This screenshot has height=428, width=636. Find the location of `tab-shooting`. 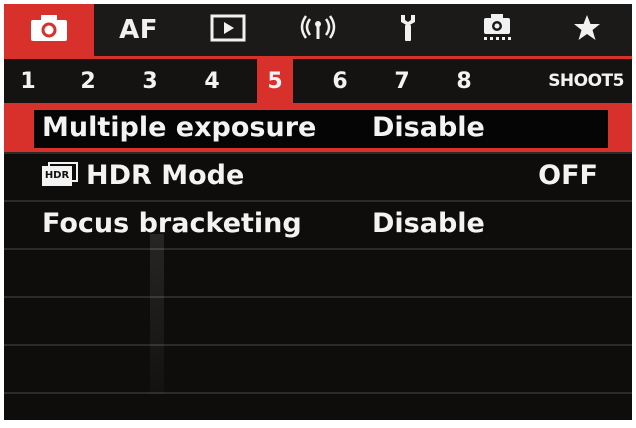

tab-shooting is located at coordinates (49, 30).